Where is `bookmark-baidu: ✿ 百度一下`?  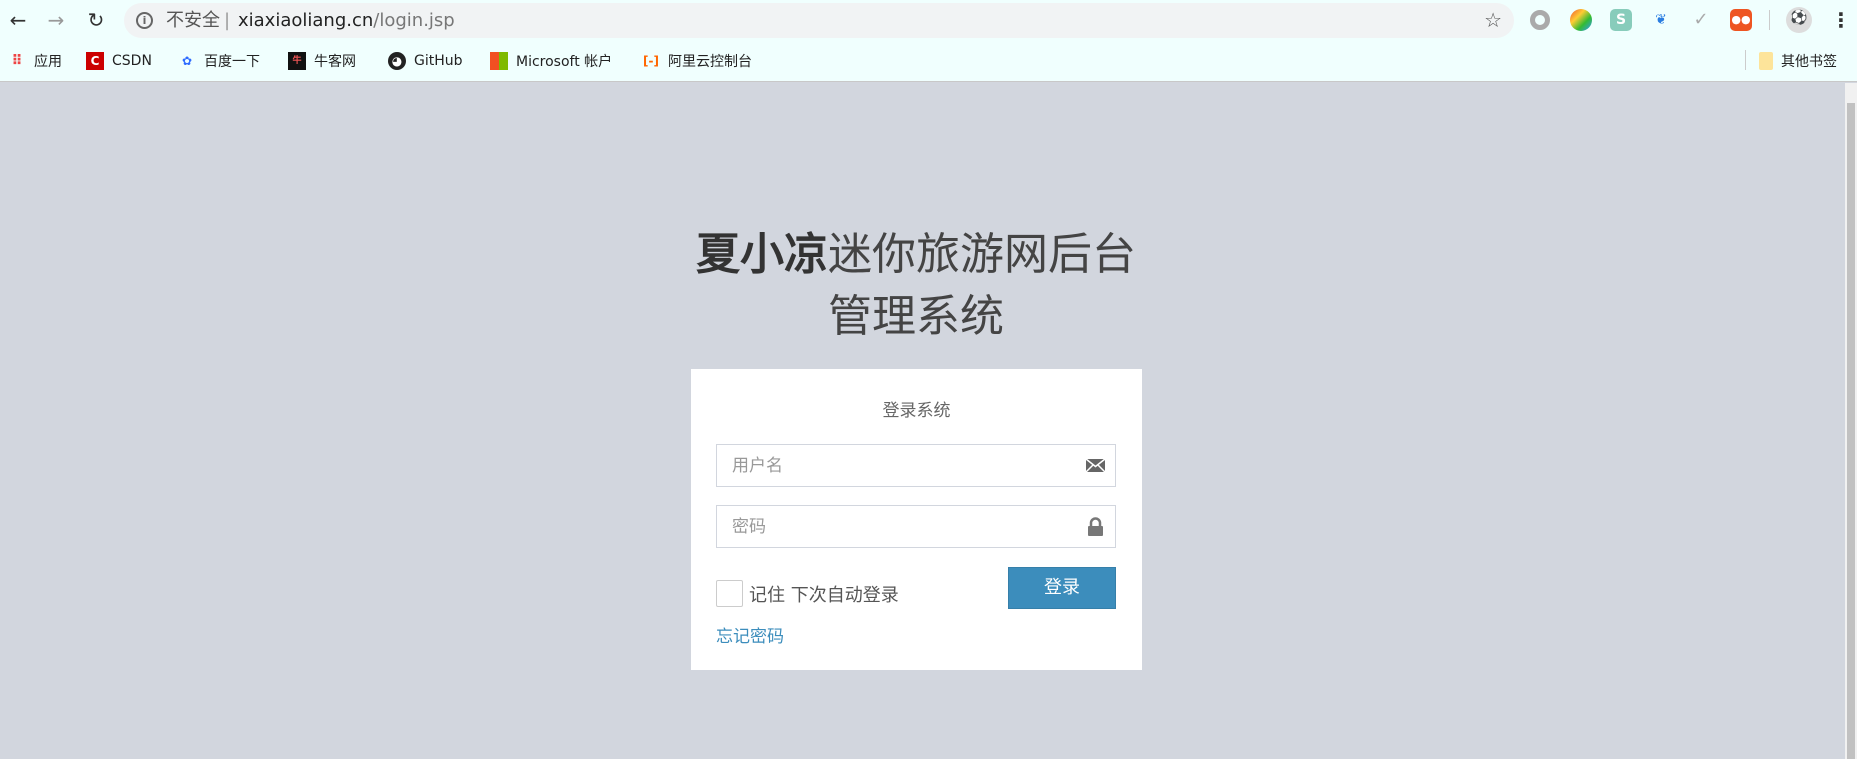 bookmark-baidu: ✿ 百度一下 is located at coordinates (219, 61).